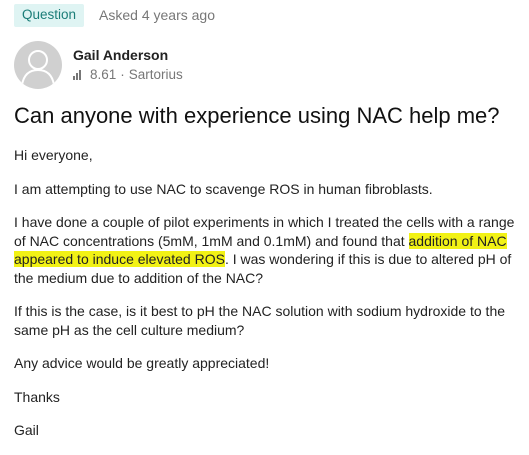  Describe the element at coordinates (157, 15) in the screenshot. I see `asked-date: Asked 4 years ago` at that location.